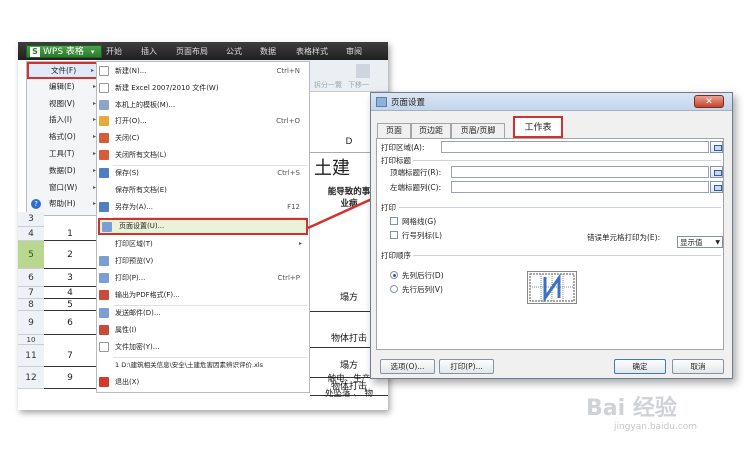 The height and width of the screenshot is (463, 754). Describe the element at coordinates (268, 51) in the screenshot. I see `ribbon-tab: 数据` at that location.